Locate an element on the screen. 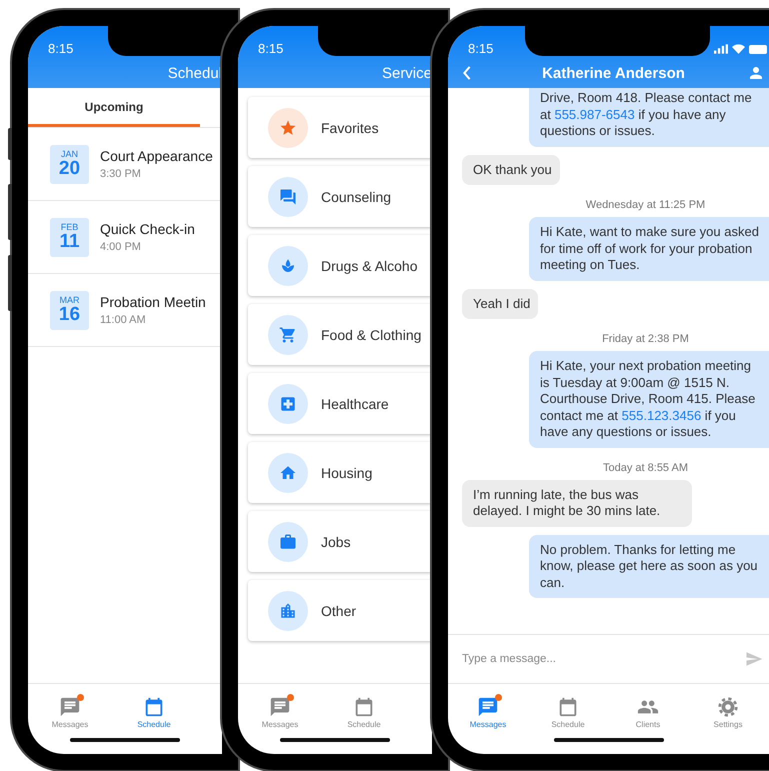  send-icon is located at coordinates (754, 659).